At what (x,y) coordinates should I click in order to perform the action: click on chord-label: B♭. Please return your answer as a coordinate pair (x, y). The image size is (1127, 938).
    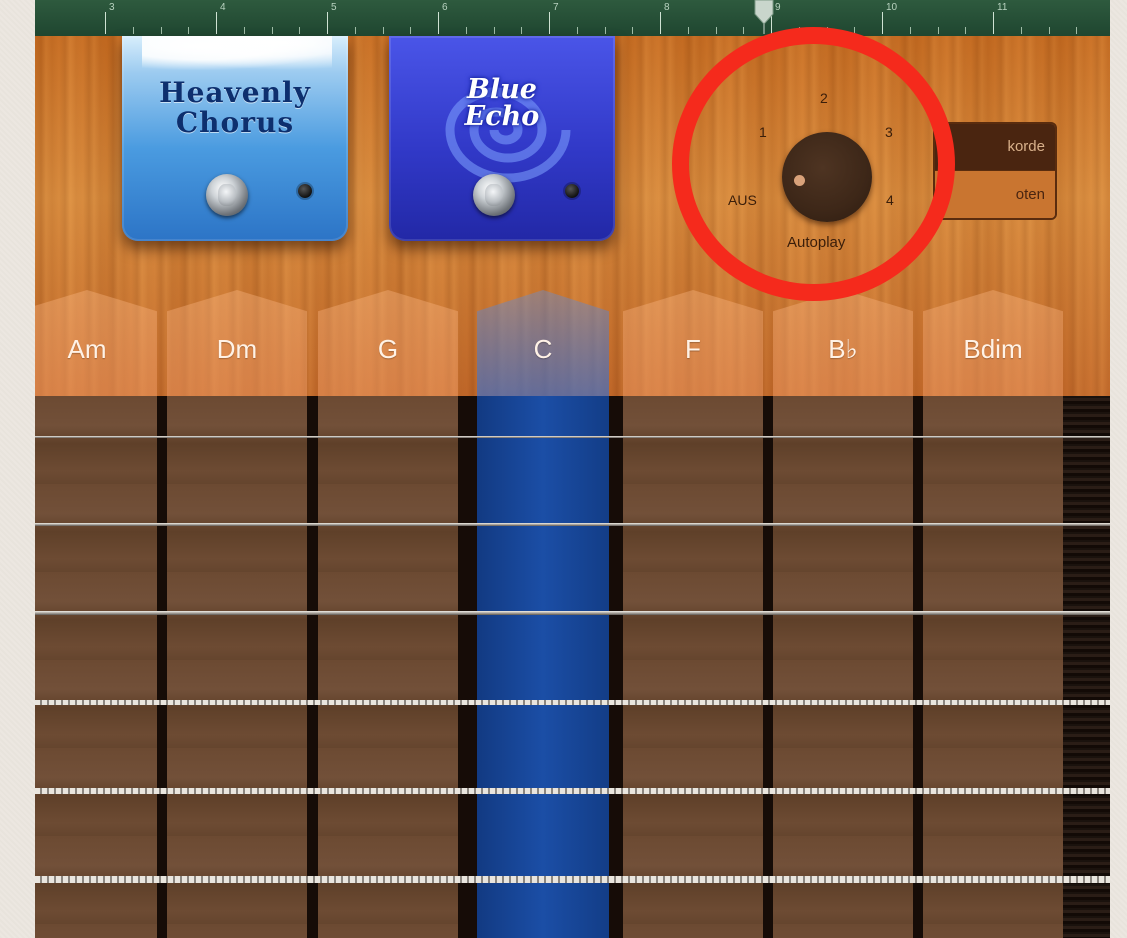
    Looking at the image, I should click on (843, 349).